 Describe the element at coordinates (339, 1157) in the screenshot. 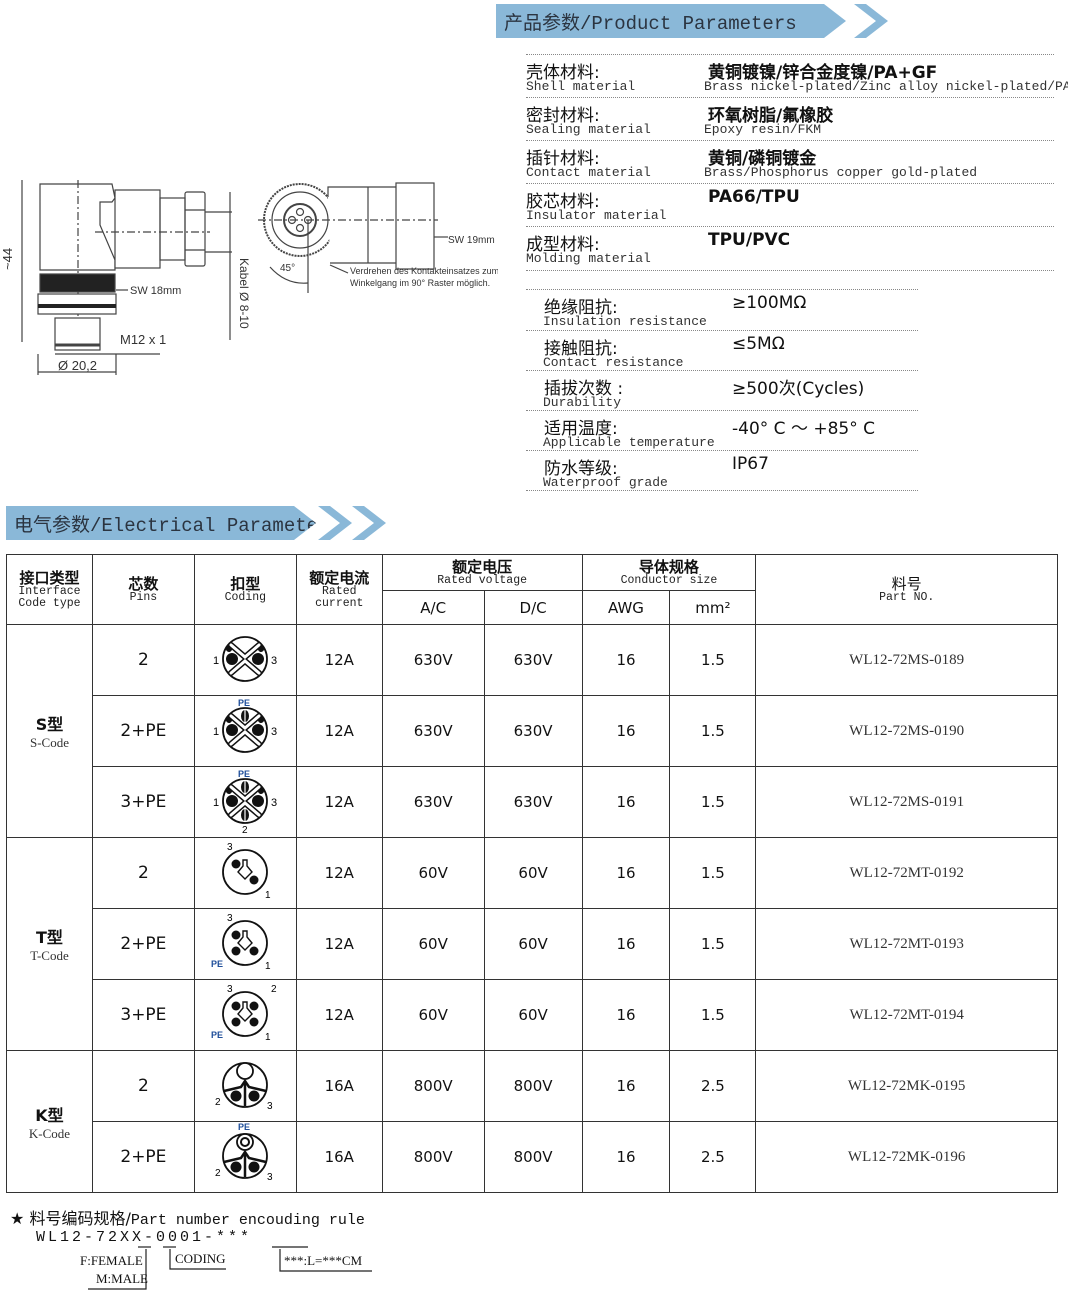

I see `current-cell: 16A` at that location.